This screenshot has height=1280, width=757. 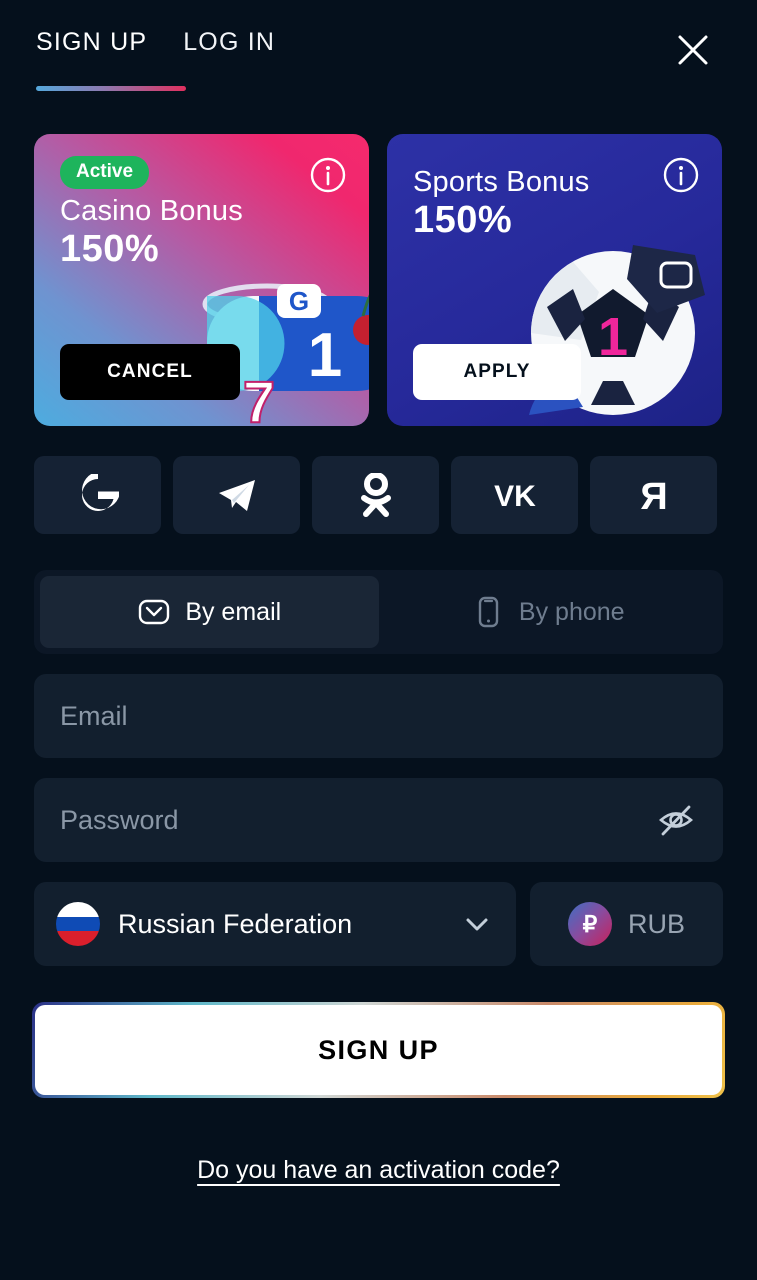 What do you see at coordinates (656, 923) in the screenshot?
I see `currency-code: RUB` at bounding box center [656, 923].